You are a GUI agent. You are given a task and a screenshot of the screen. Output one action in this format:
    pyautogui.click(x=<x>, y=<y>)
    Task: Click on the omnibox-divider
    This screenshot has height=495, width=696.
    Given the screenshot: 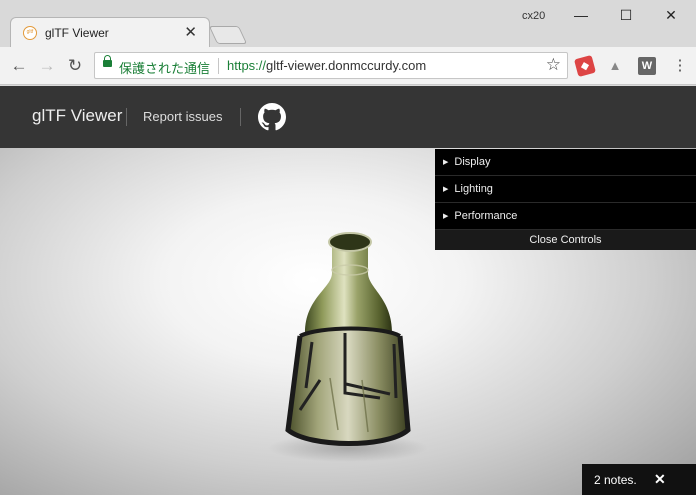 What is the action you would take?
    pyautogui.click(x=218, y=66)
    